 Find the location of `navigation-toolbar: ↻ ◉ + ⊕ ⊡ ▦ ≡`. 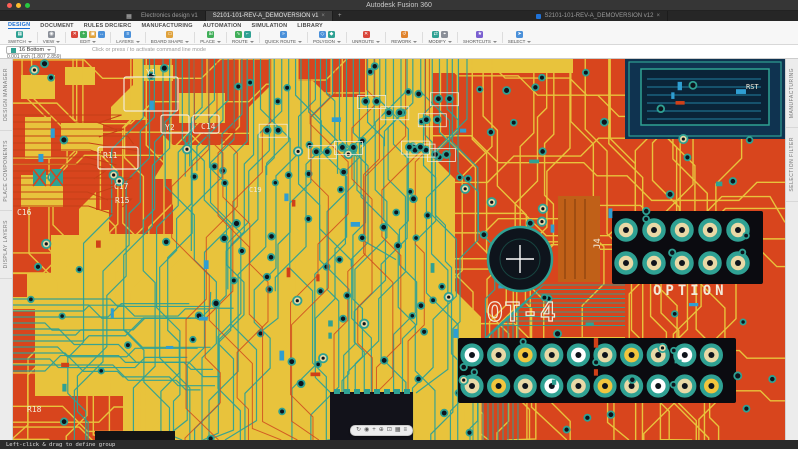

navigation-toolbar: ↻ ◉ + ⊕ ⊡ ▦ ≡ is located at coordinates (382, 430).